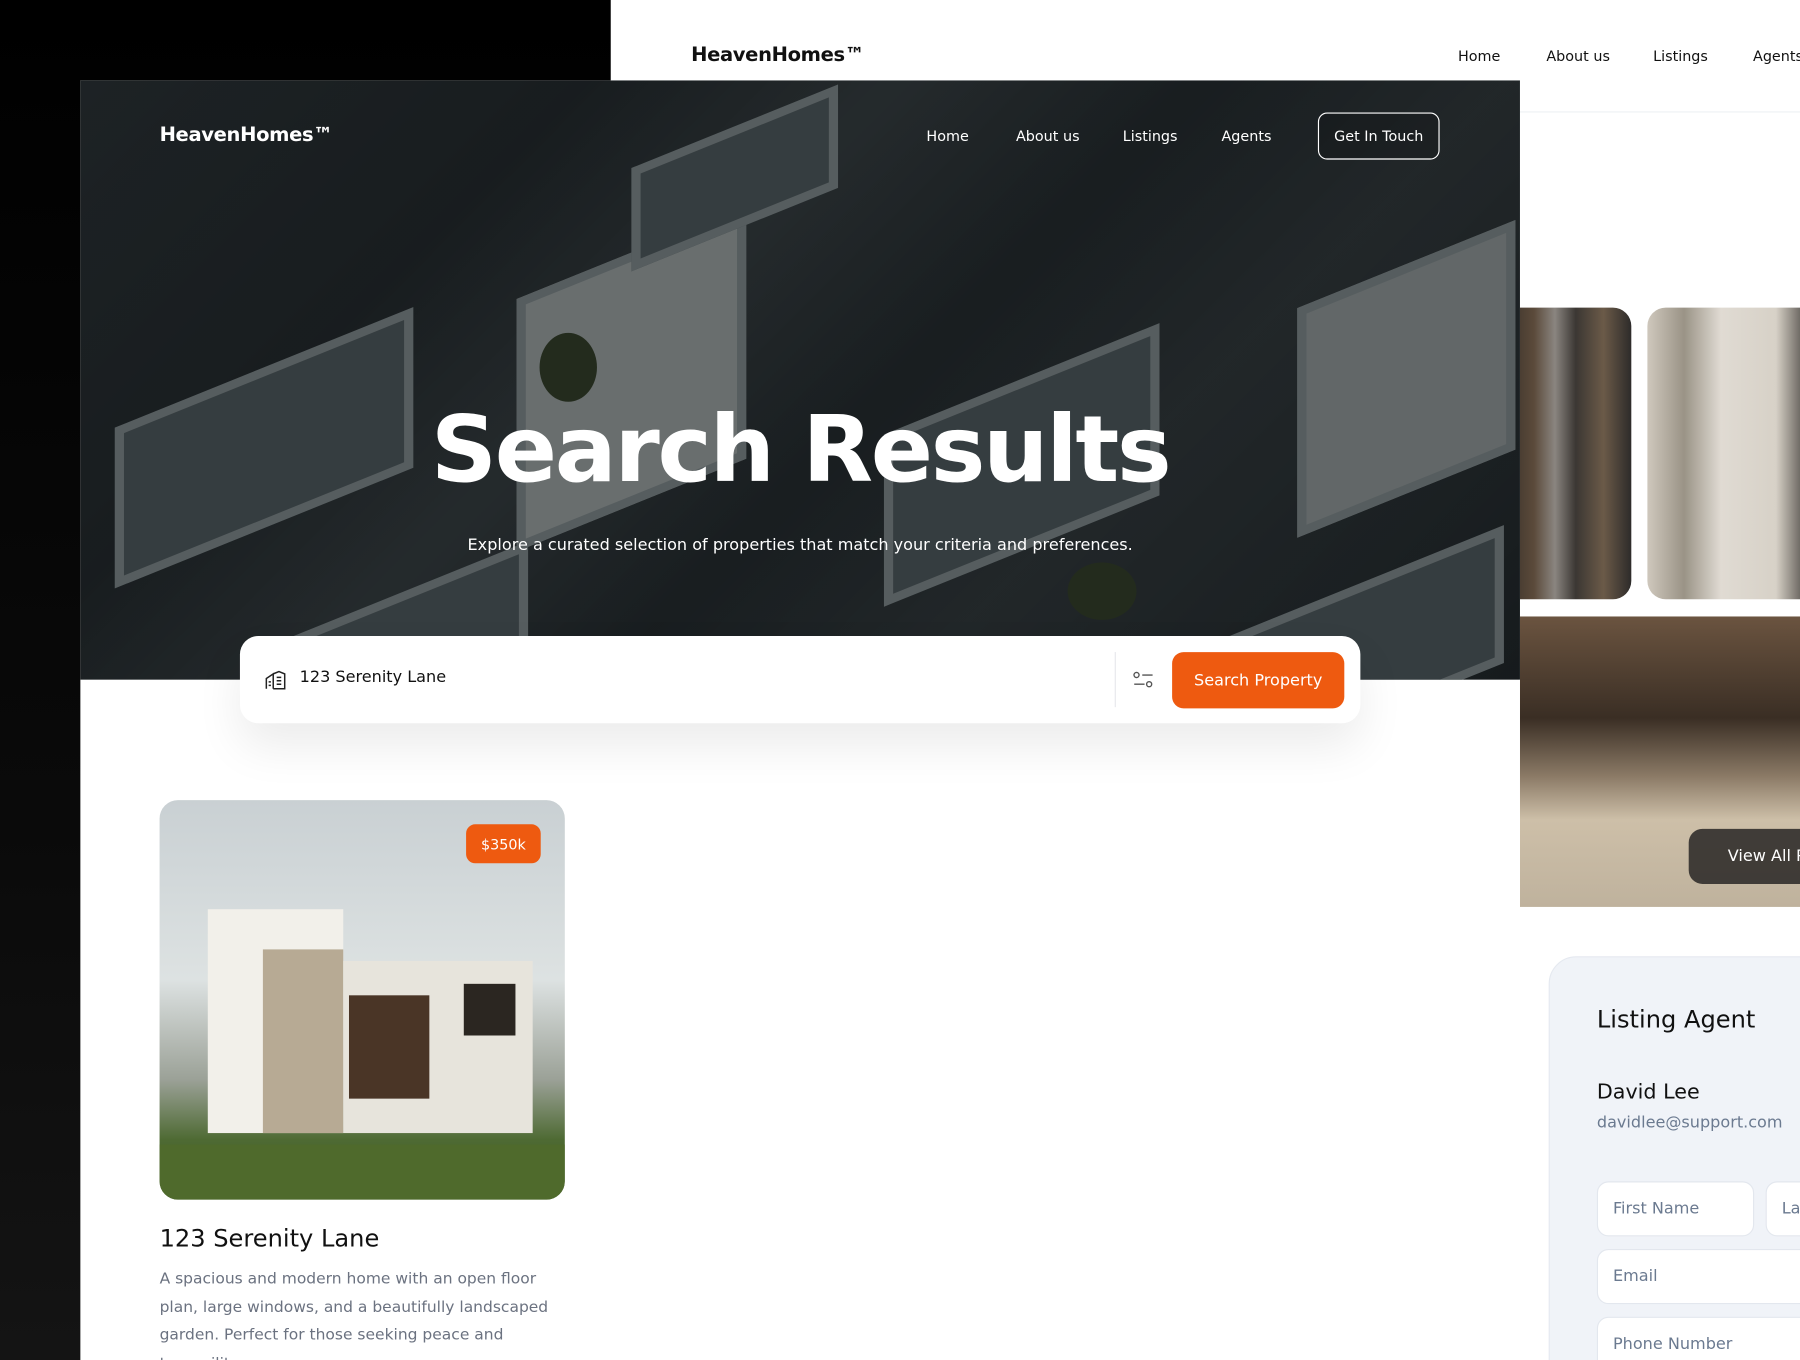 The image size is (1800, 1360). Describe the element at coordinates (801, 449) in the screenshot. I see `page-title: Search Results` at that location.